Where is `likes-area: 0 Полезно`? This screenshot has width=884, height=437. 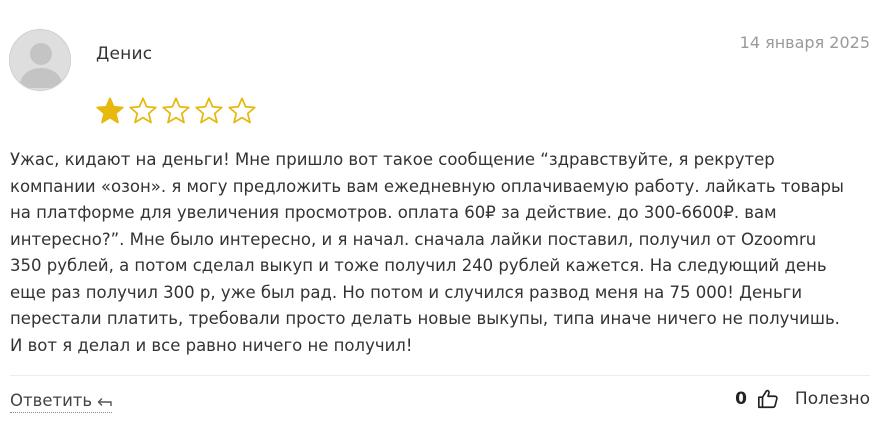
likes-area: 0 Полезно is located at coordinates (802, 399).